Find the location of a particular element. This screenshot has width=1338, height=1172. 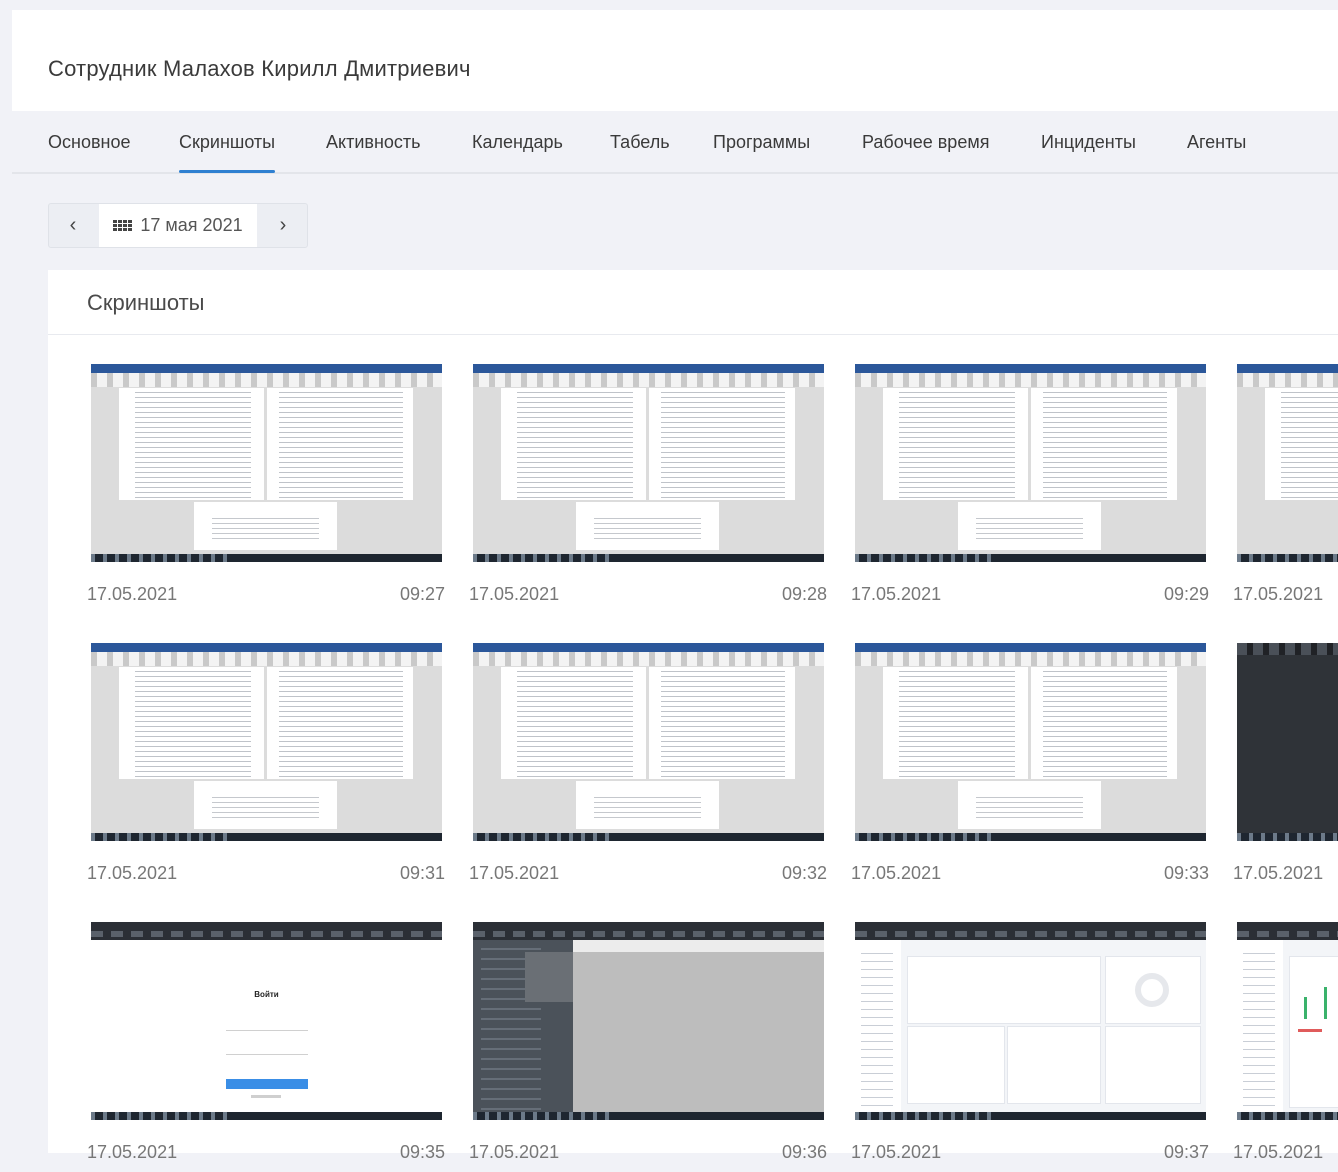

tab-incidents: Инциденты is located at coordinates (1088, 142).